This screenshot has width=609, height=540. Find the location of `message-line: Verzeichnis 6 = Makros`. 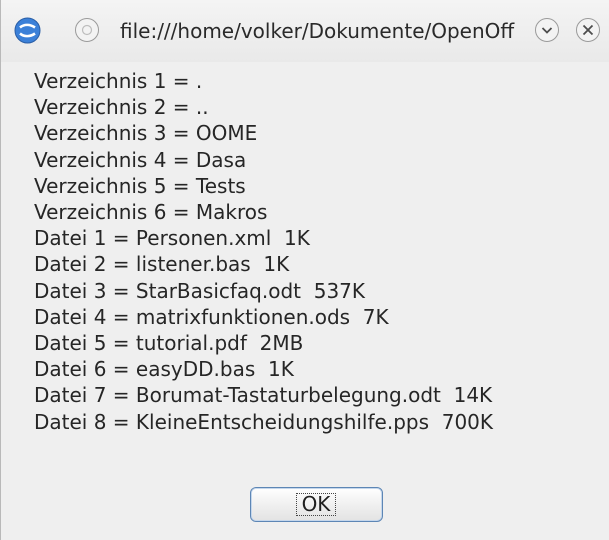

message-line: Verzeichnis 6 = Makros is located at coordinates (151, 212).